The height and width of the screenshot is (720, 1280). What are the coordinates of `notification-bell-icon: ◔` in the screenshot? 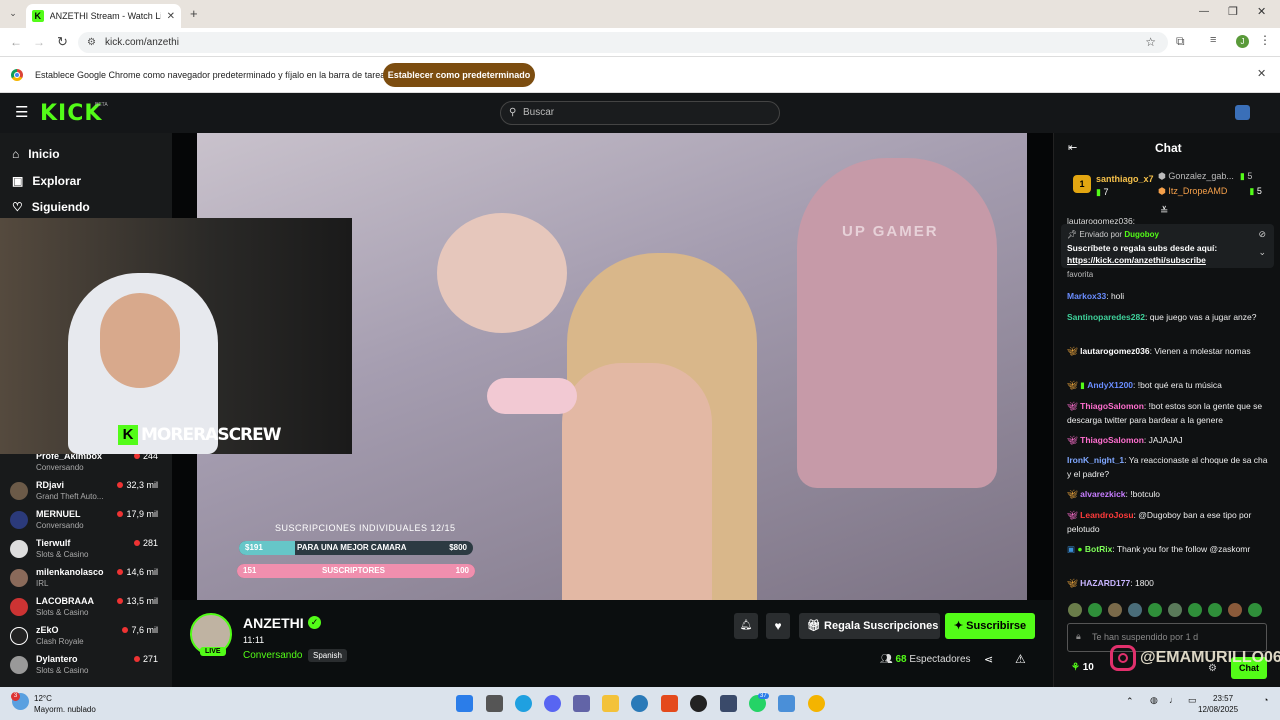 It's located at (1265, 700).